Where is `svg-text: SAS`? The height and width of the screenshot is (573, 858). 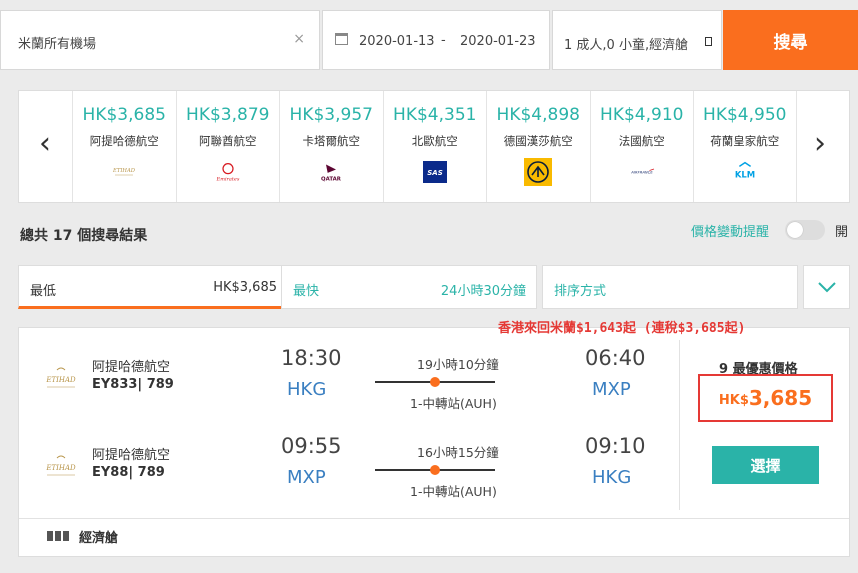
svg-text: SAS is located at coordinates (435, 173).